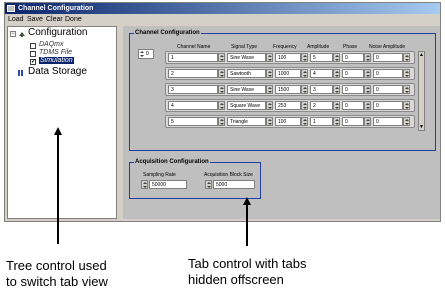 The width and height of the screenshot is (445, 303). What do you see at coordinates (55, 52) in the screenshot?
I see `tree-node-tdms-file: TDMS File` at bounding box center [55, 52].